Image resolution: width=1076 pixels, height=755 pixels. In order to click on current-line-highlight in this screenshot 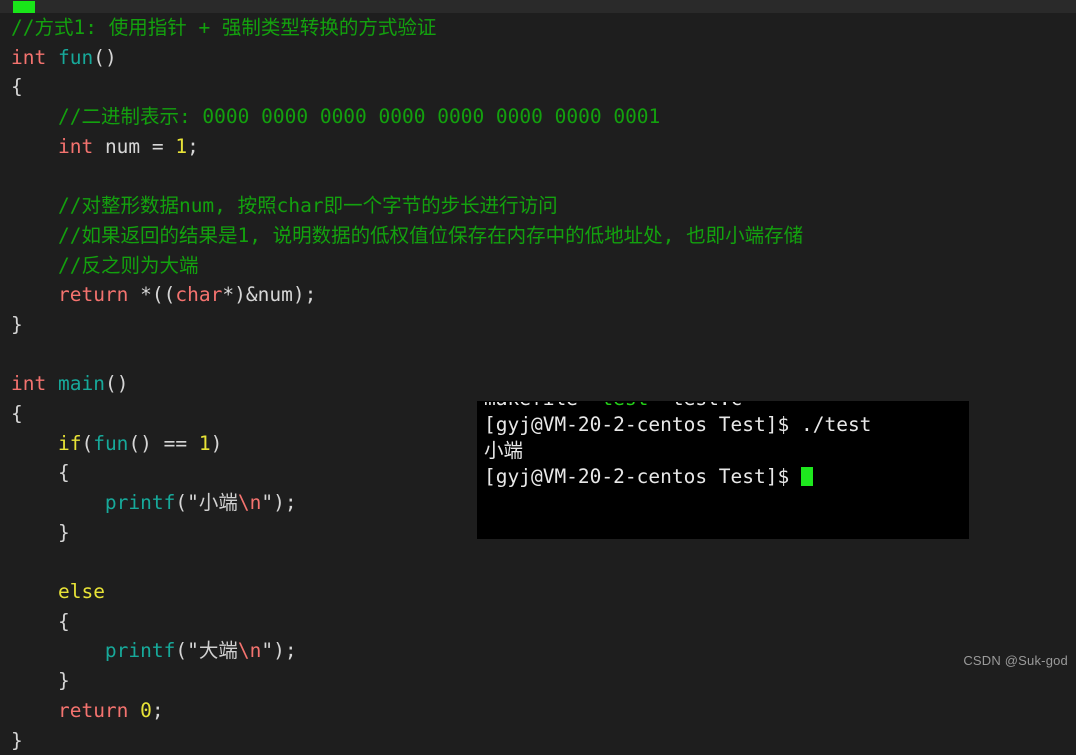, I will do `click(538, 6)`.